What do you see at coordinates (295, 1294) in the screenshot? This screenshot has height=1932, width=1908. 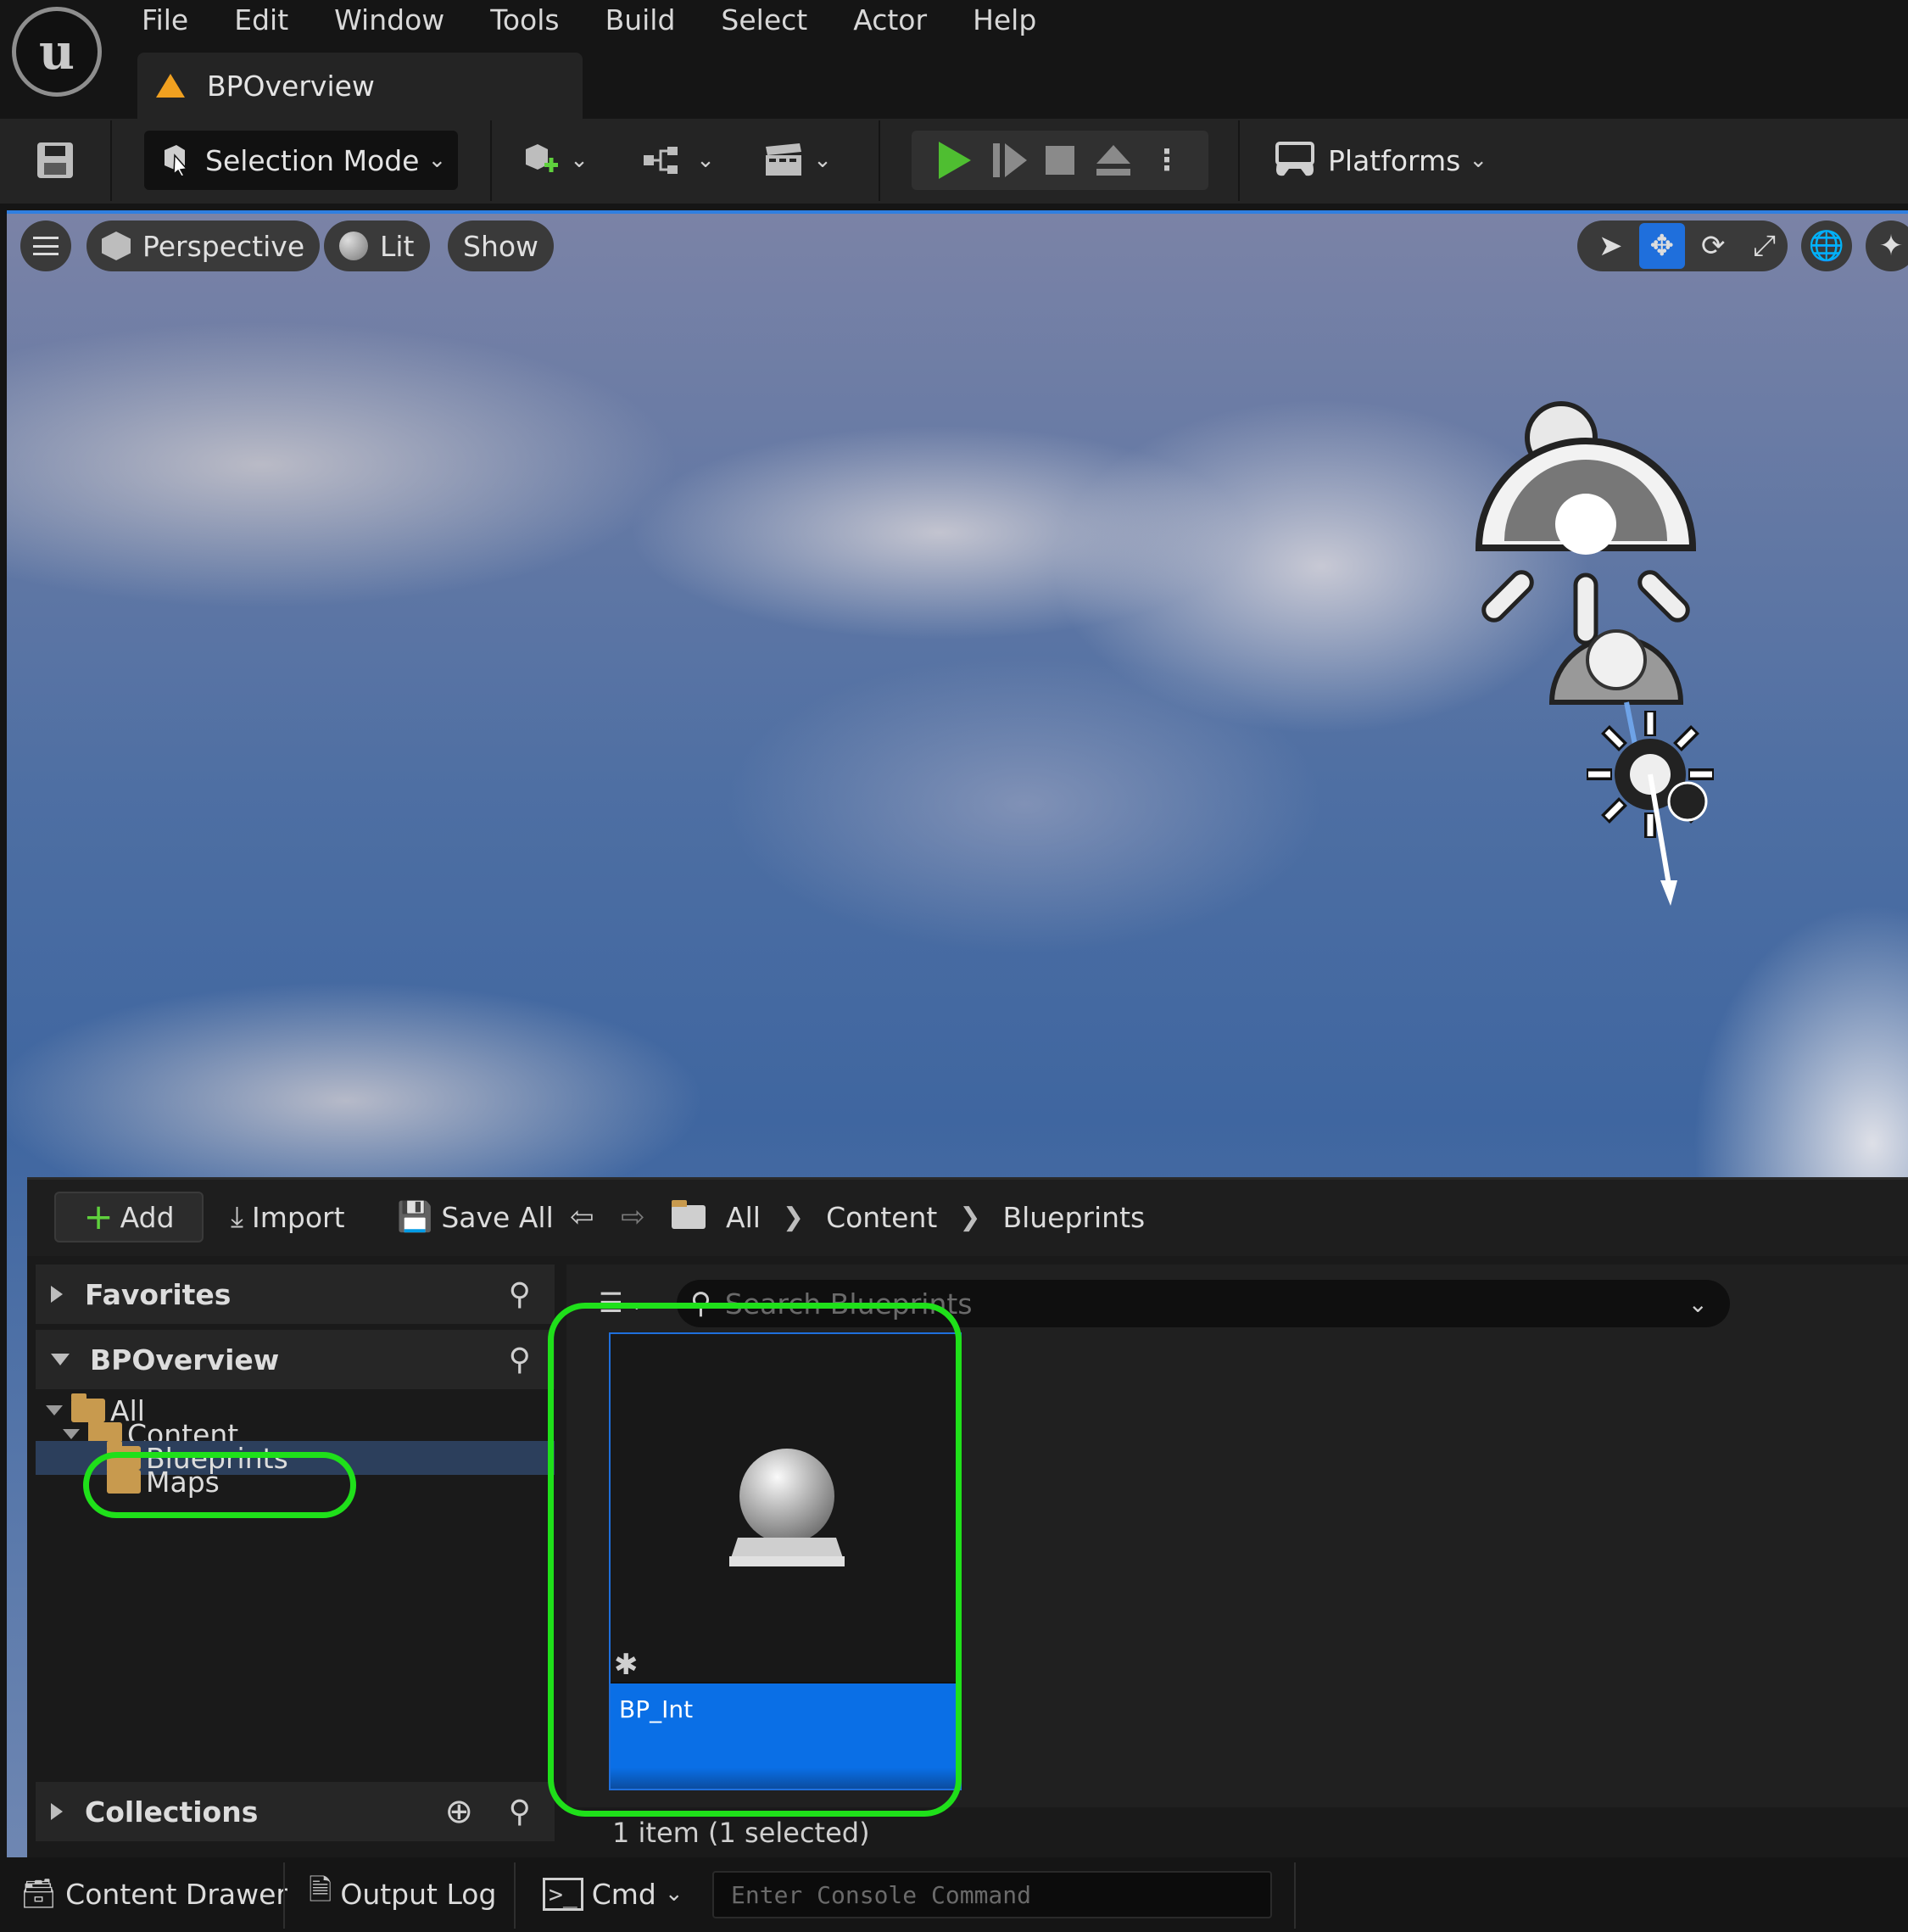 I see `favorites-header: Favorites ⚲` at bounding box center [295, 1294].